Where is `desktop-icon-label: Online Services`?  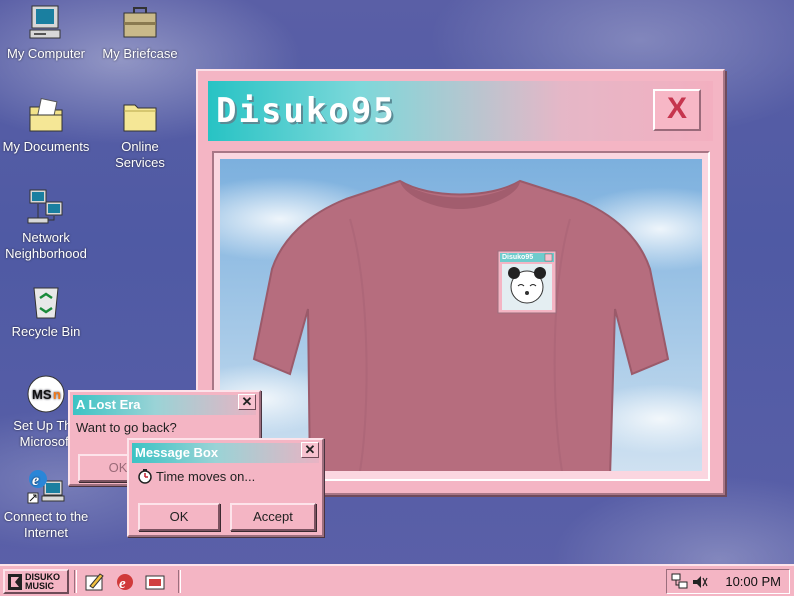
desktop-icon-label: Online Services is located at coordinates (140, 154).